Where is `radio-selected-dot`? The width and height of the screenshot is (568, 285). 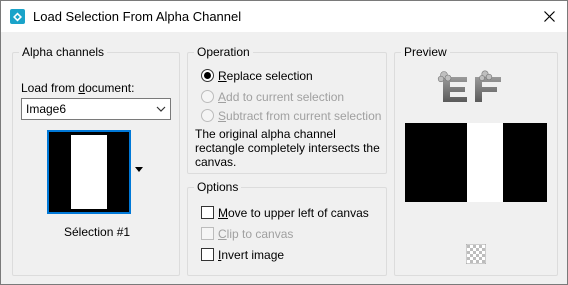
radio-selected-dot is located at coordinates (207, 75).